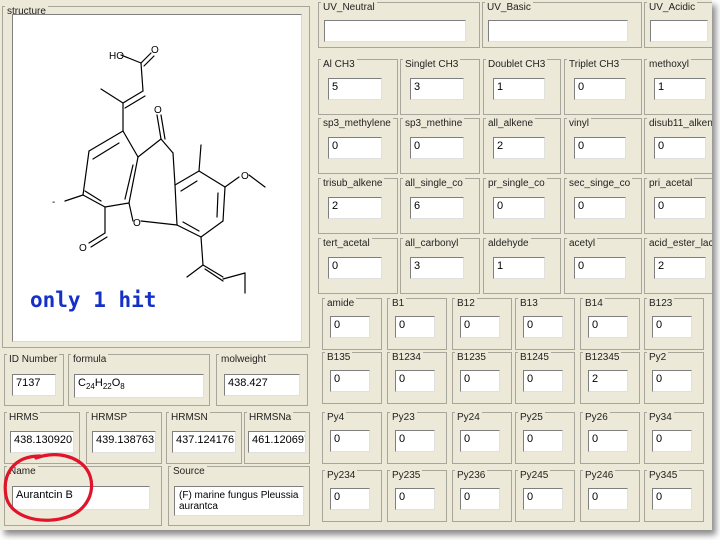 The image size is (720, 540). I want to click on b-field-13: 0, so click(415, 441).